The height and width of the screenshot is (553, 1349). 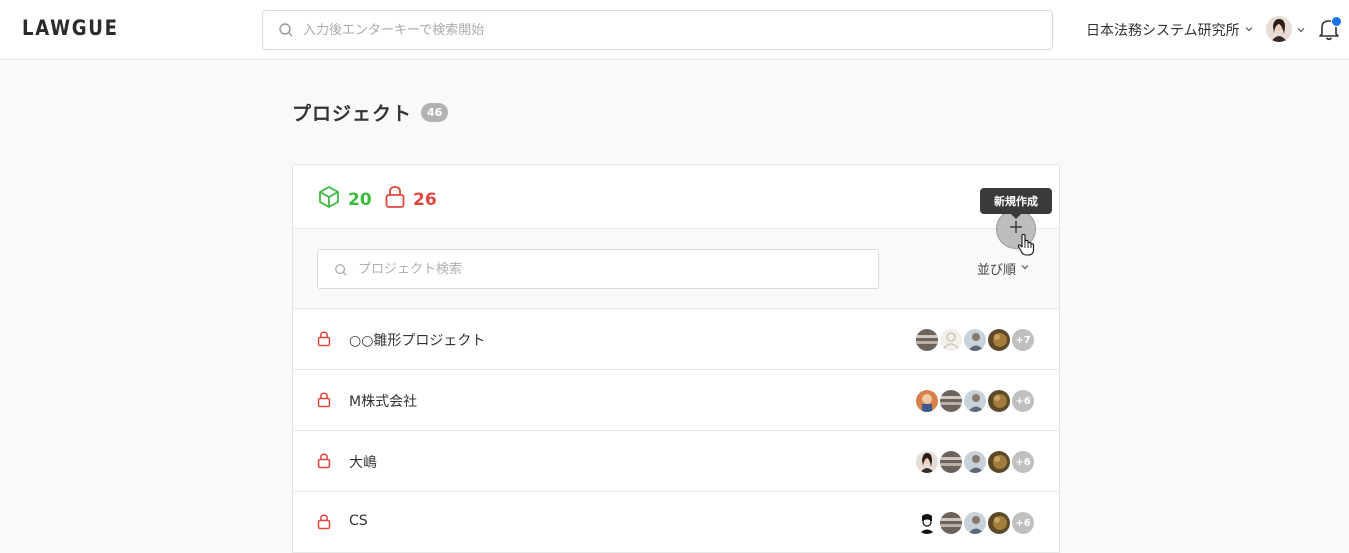 What do you see at coordinates (383, 401) in the screenshot?
I see `project-name: M株式会社` at bounding box center [383, 401].